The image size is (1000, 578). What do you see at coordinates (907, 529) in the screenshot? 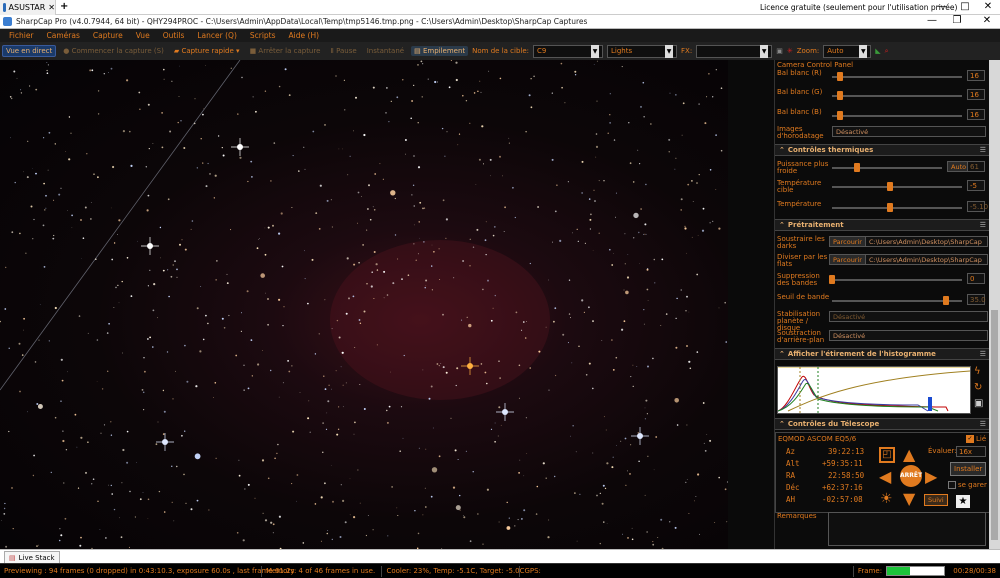
I see `notes-textarea` at bounding box center [907, 529].